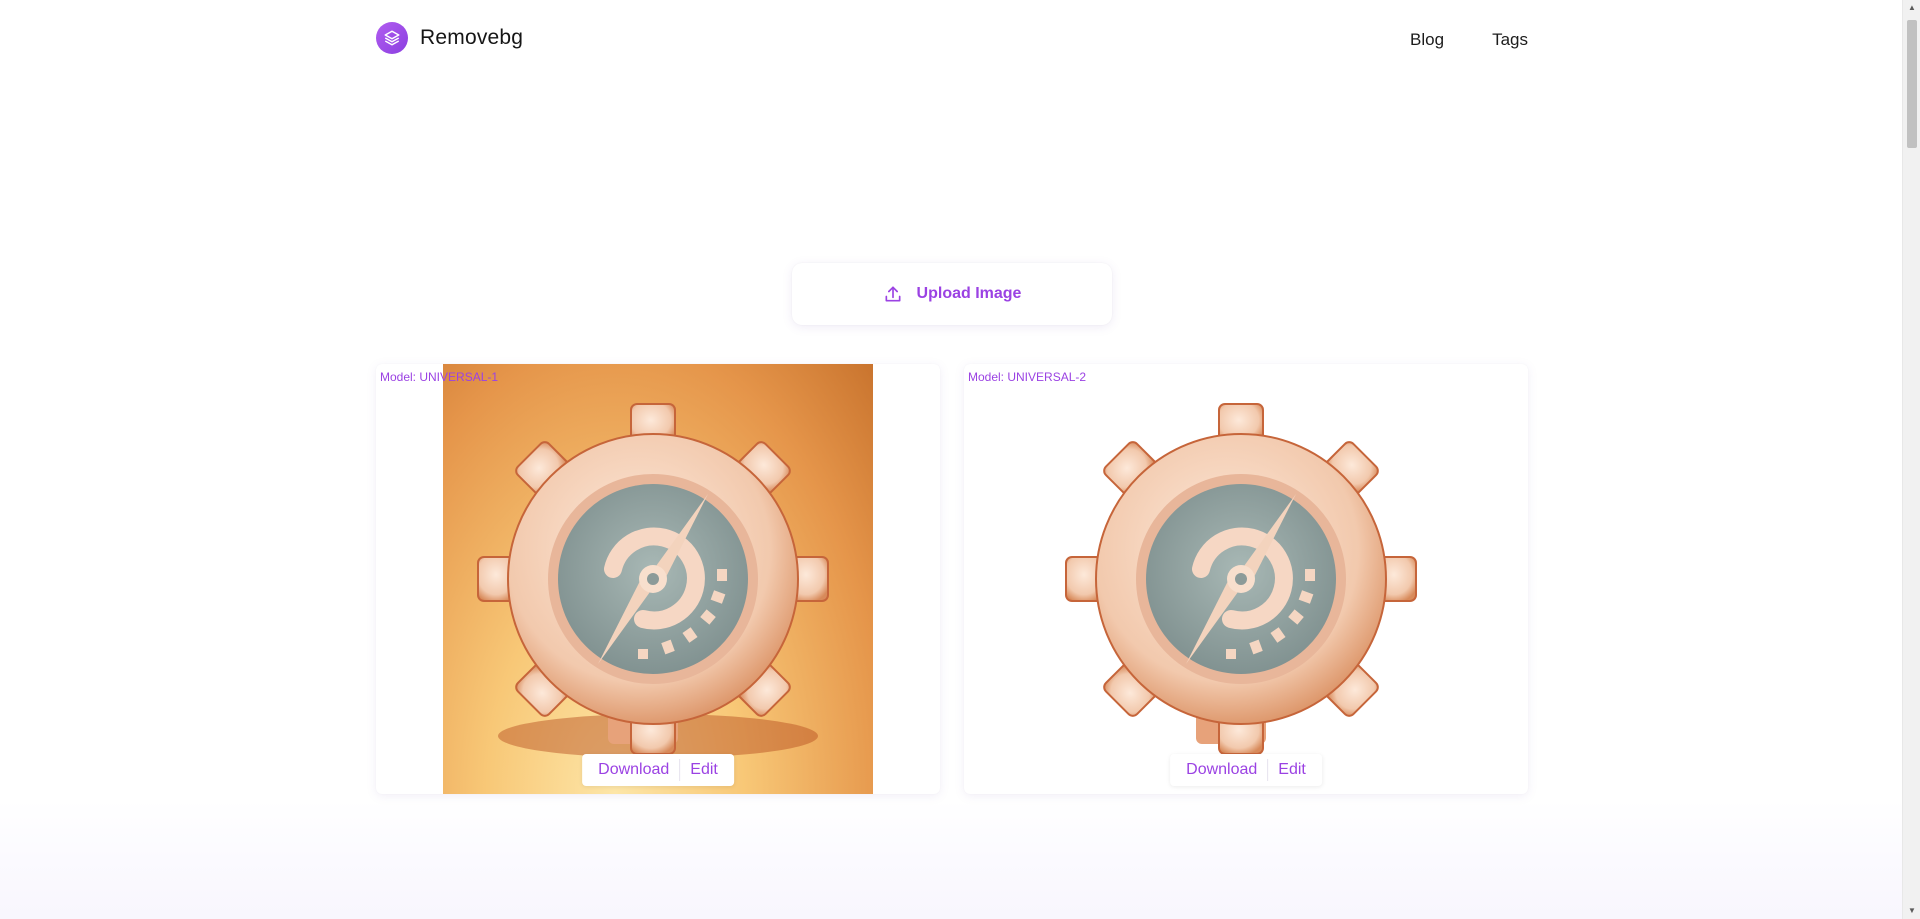  I want to click on result-card-universal-1: Model: UNIVERSAL-1 Download Edit, so click(658, 579).